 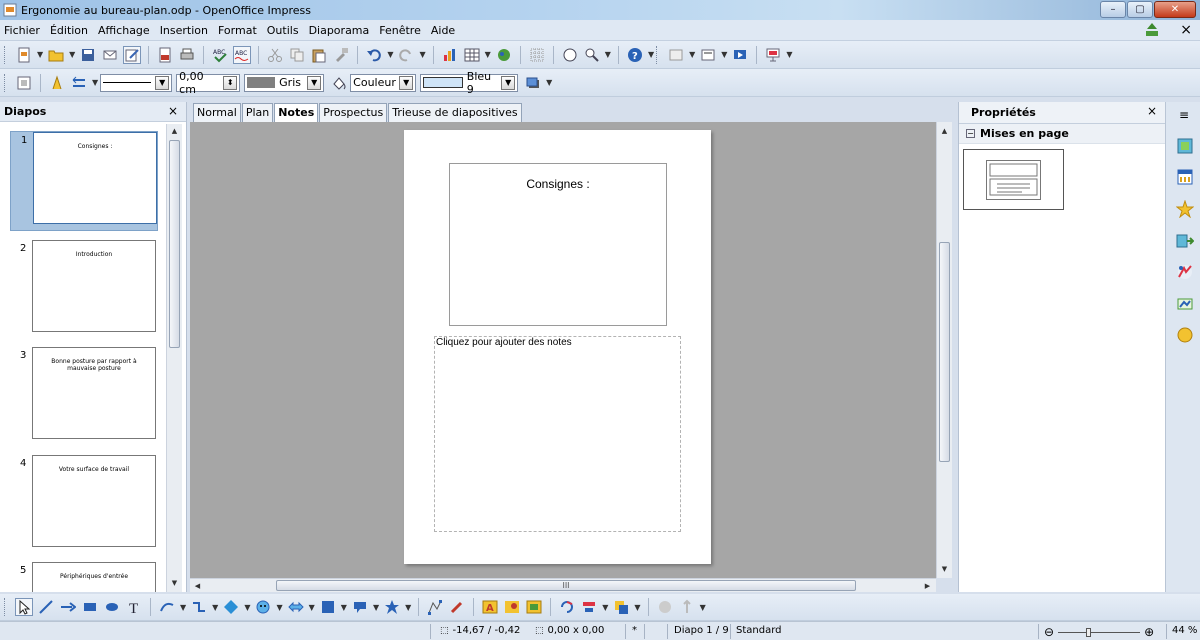 What do you see at coordinates (1185, 209) in the screenshot?
I see `custom-animation-tab-icon` at bounding box center [1185, 209].